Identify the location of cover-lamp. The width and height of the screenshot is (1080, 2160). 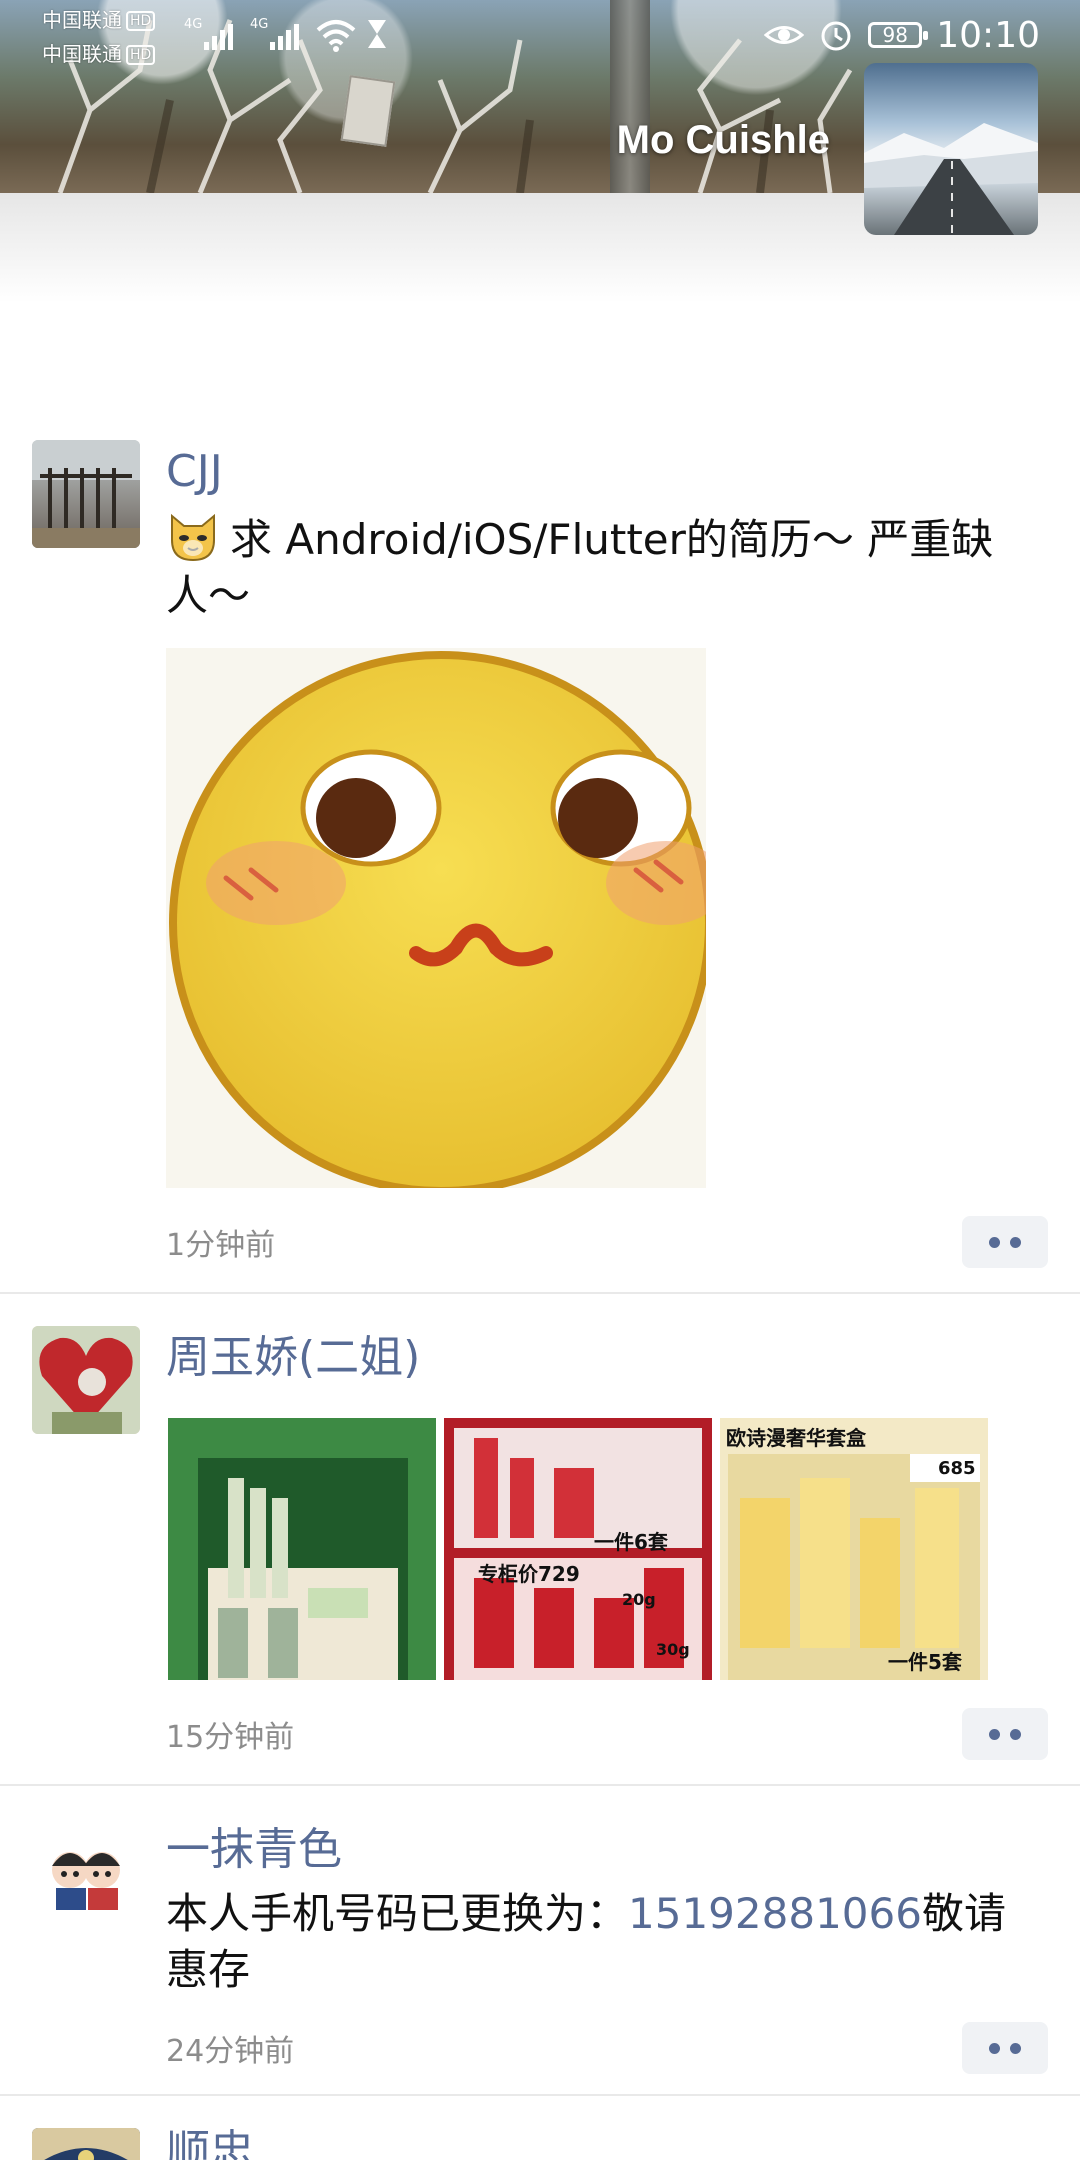
(368, 111).